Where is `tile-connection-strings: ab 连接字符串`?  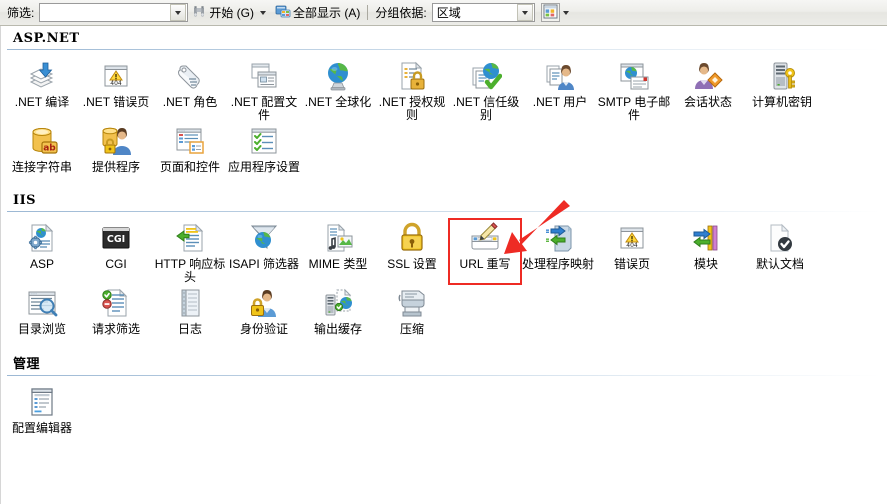
tile-connection-strings: ab 连接字符串 is located at coordinates (42, 148).